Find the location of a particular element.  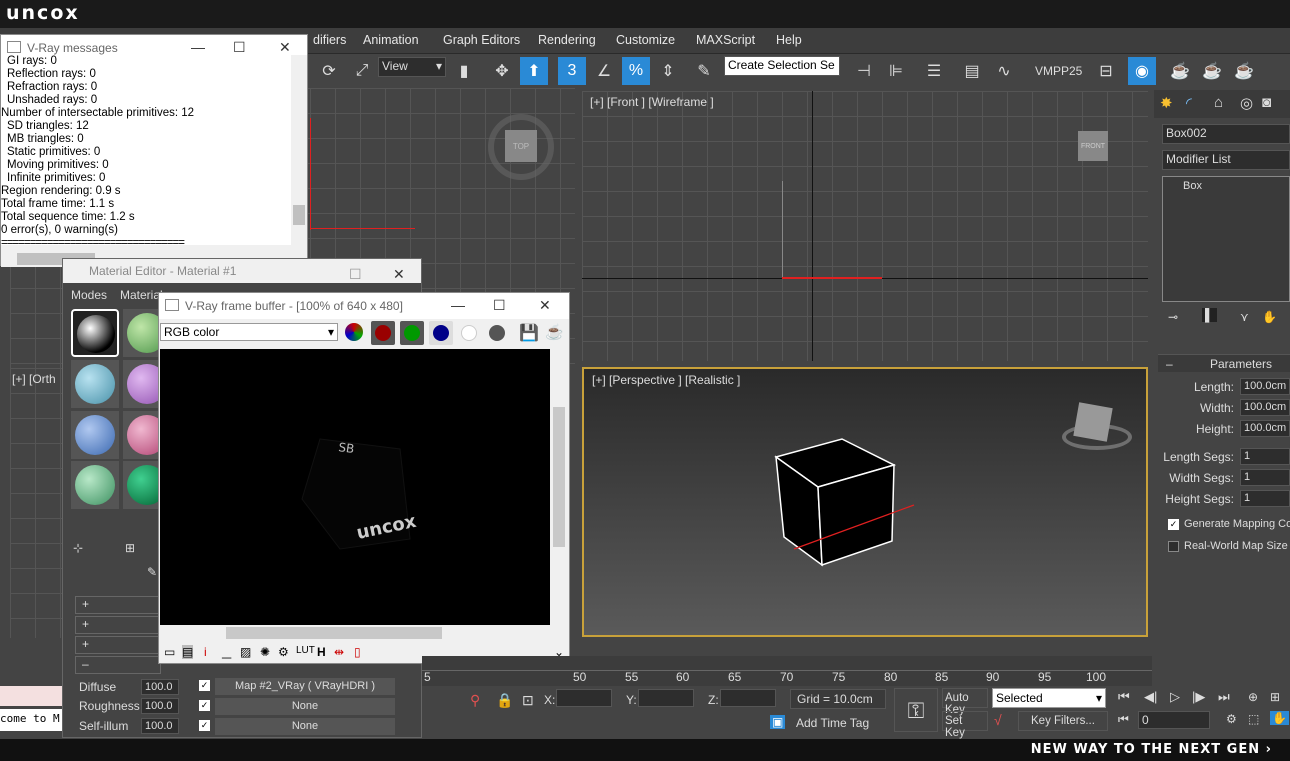

y-coordinate-field is located at coordinates (666, 698).